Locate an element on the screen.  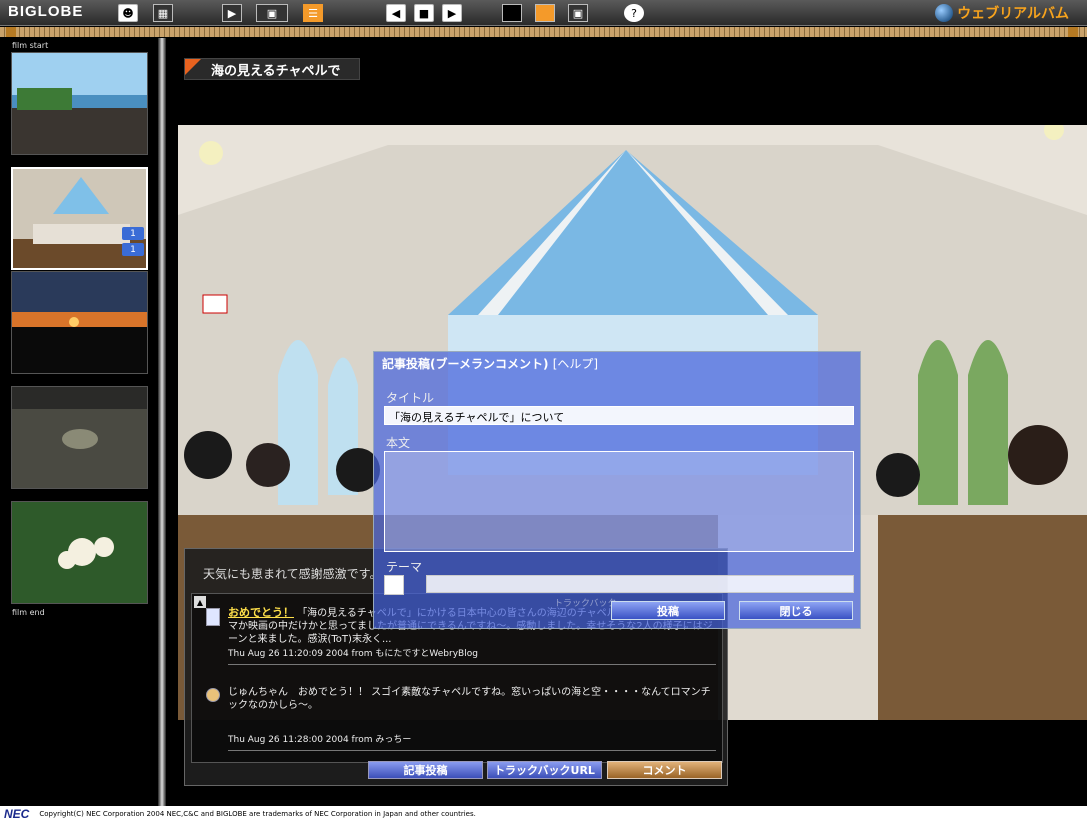
ruler-start-marker is located at coordinates (11, 32).